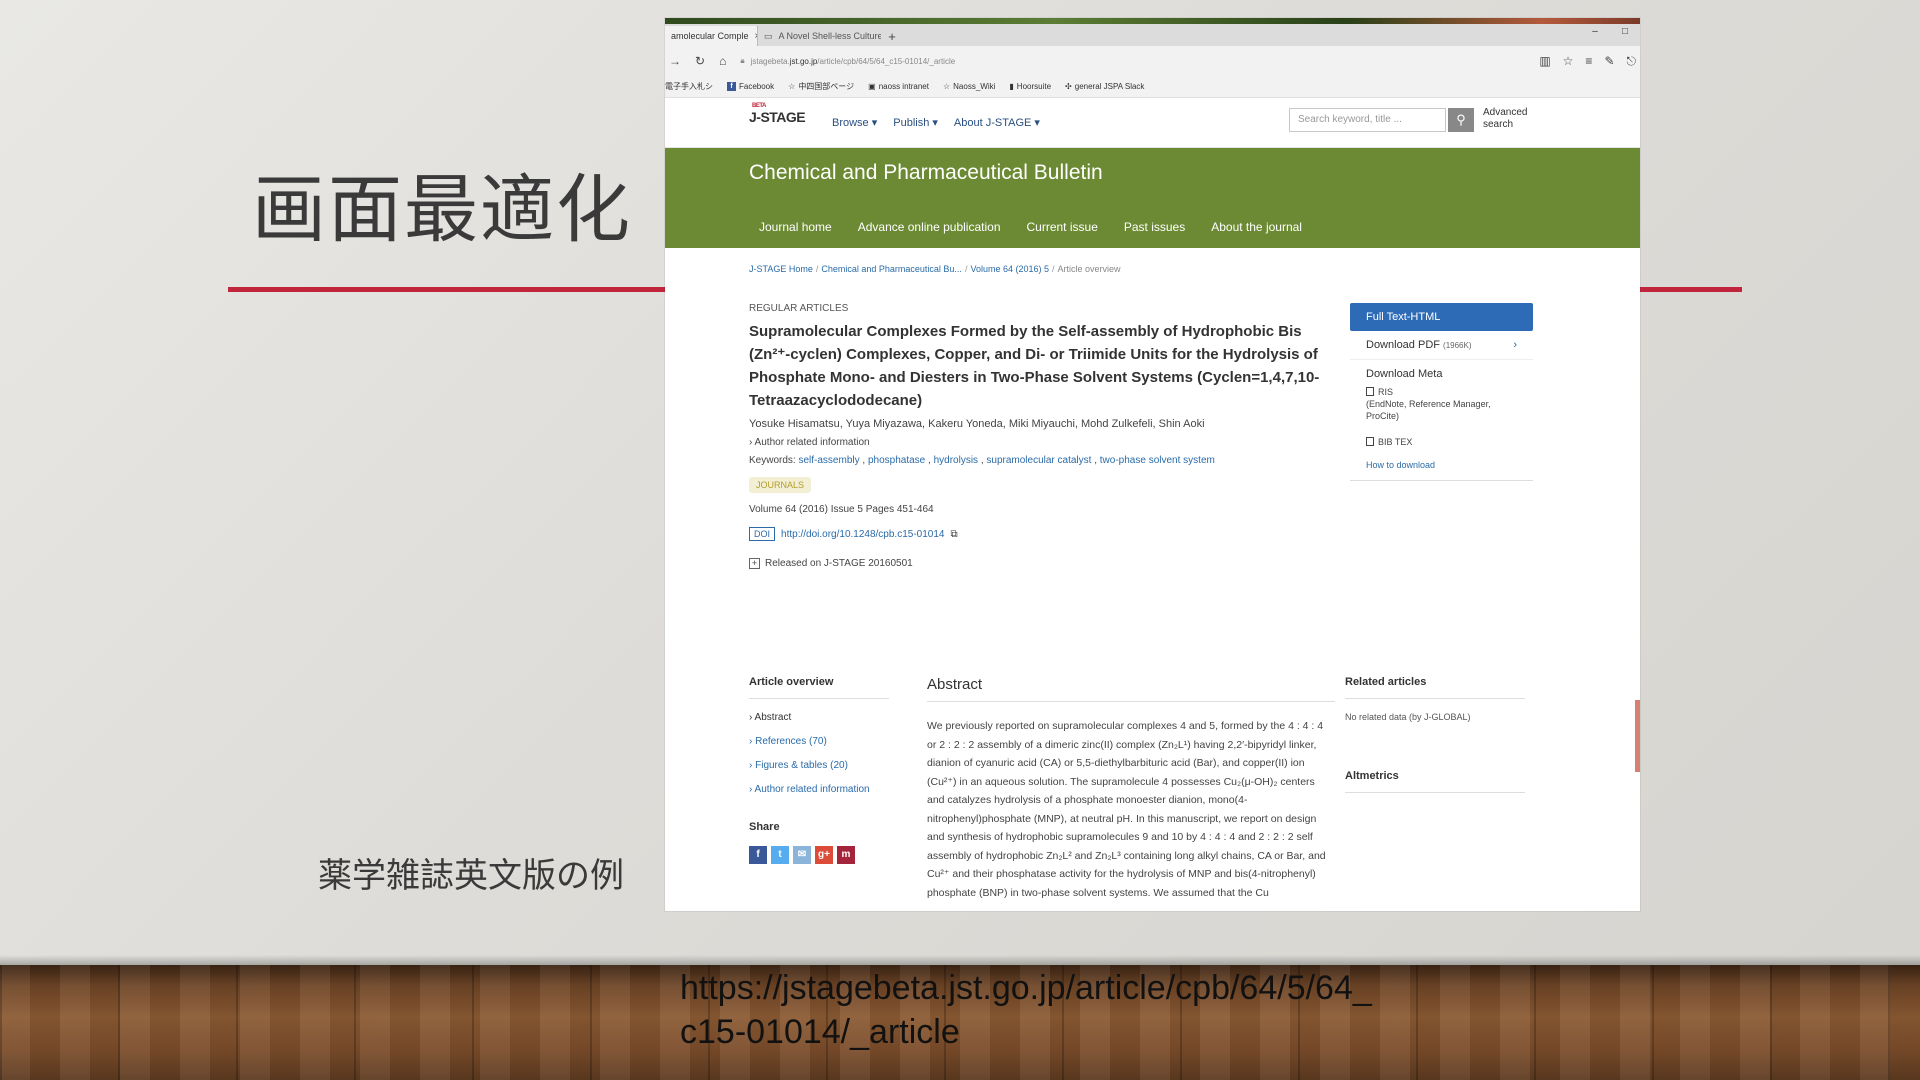 This screenshot has width=1920, height=1080. I want to click on overview-abstract: › Abstract, so click(824, 717).